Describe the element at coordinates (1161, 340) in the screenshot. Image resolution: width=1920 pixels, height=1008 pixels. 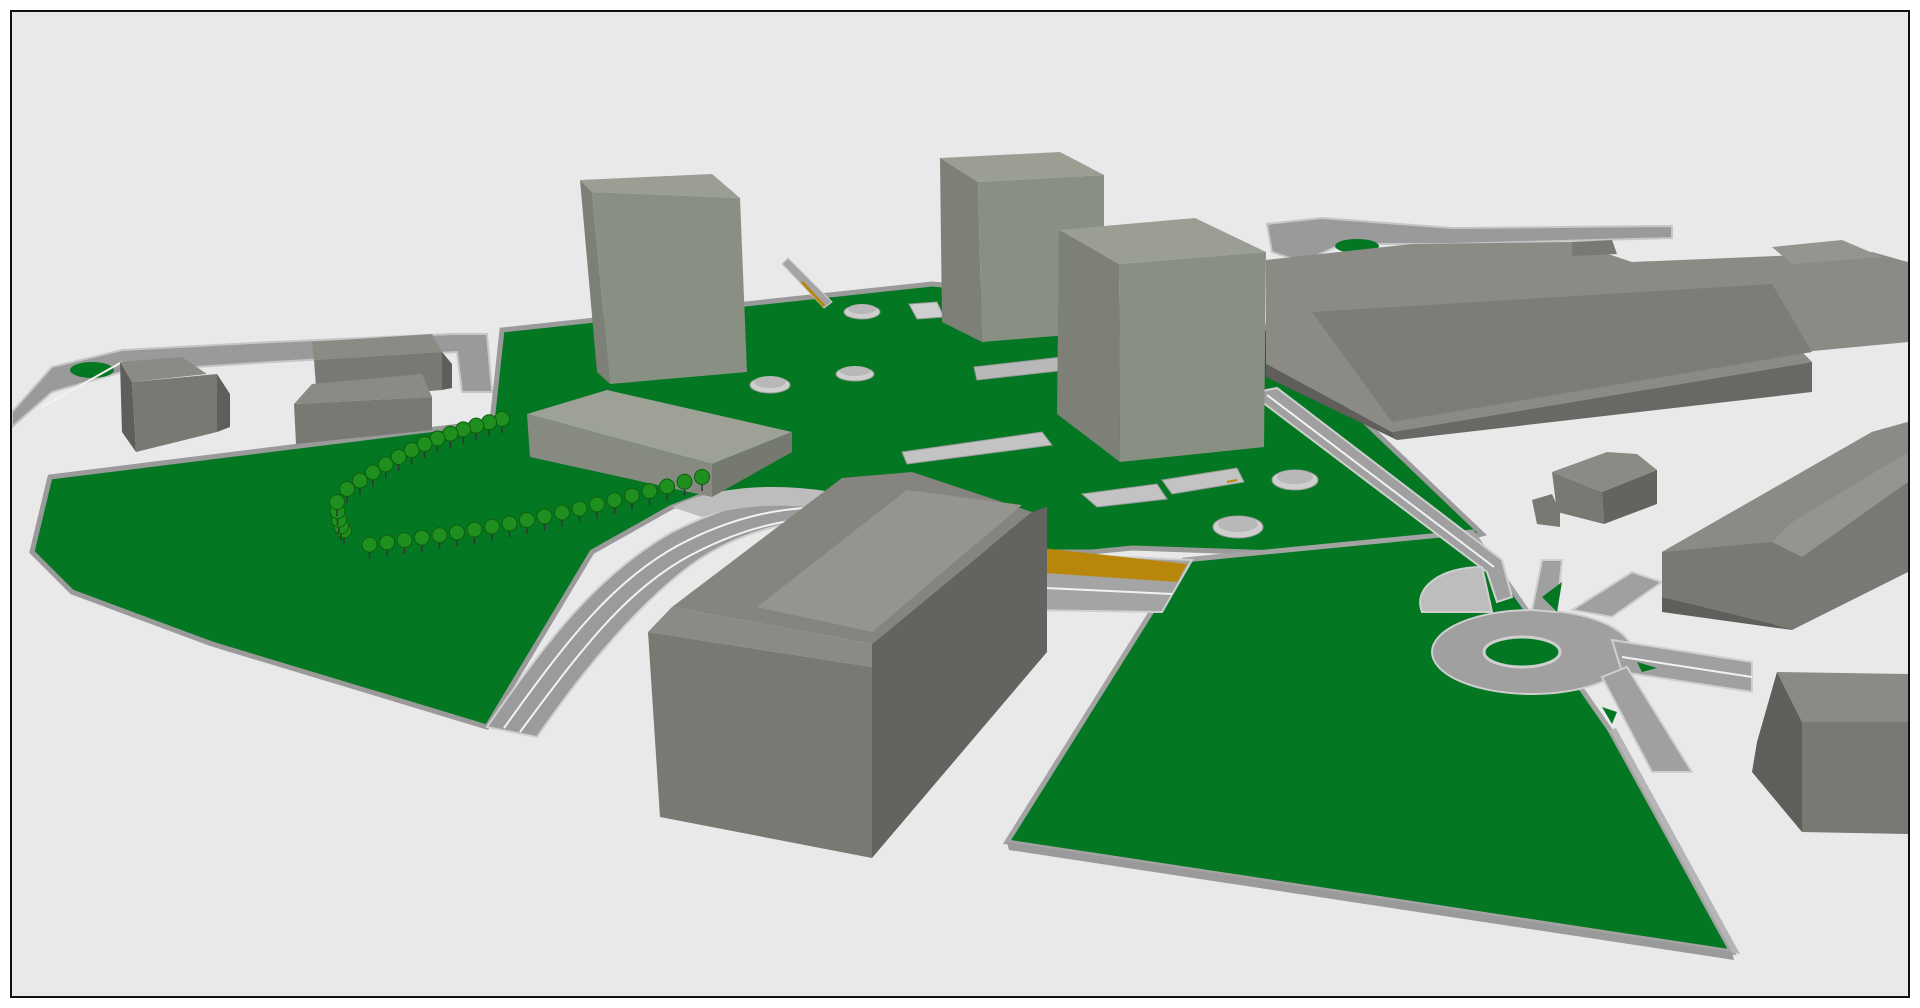
I see `tower-right` at that location.